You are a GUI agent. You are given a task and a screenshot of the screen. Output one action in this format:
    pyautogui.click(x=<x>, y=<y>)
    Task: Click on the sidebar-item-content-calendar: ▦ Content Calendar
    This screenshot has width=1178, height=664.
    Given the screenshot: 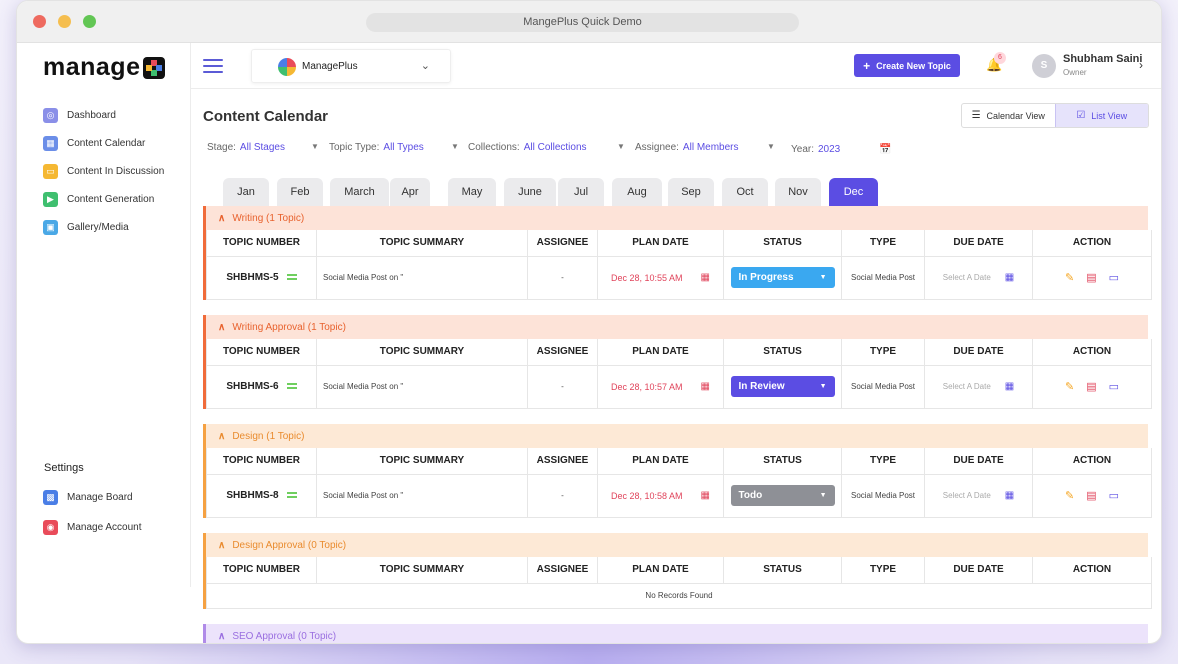 What is the action you would take?
    pyautogui.click(x=103, y=143)
    